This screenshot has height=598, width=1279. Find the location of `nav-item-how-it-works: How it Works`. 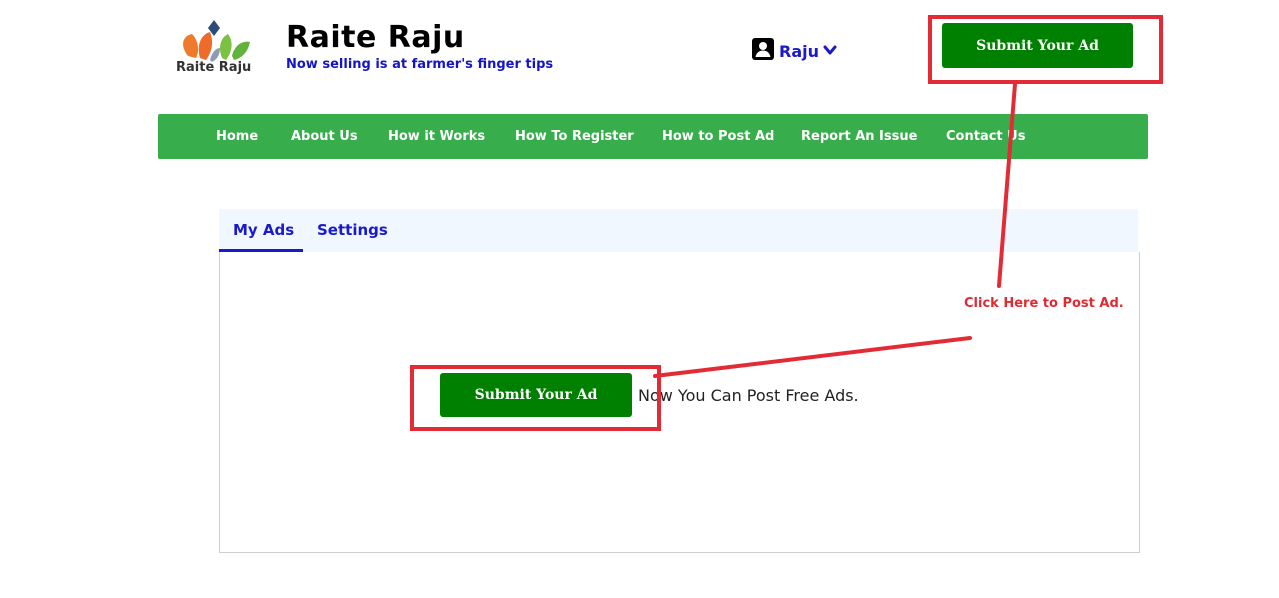

nav-item-how-it-works: How it Works is located at coordinates (436, 136).